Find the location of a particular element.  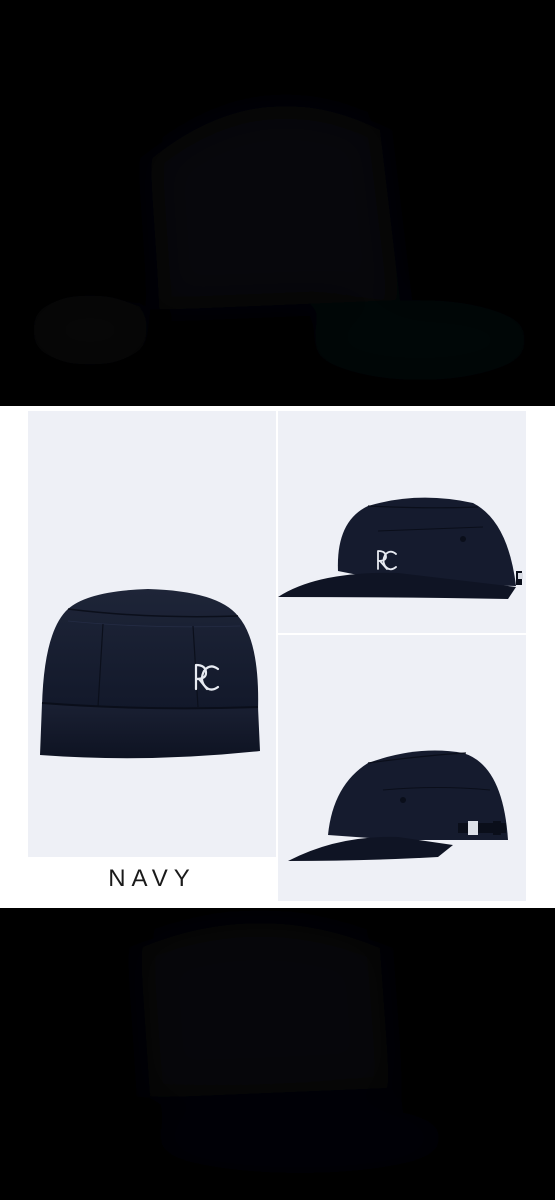

cap-front-illustration is located at coordinates (150, 674).